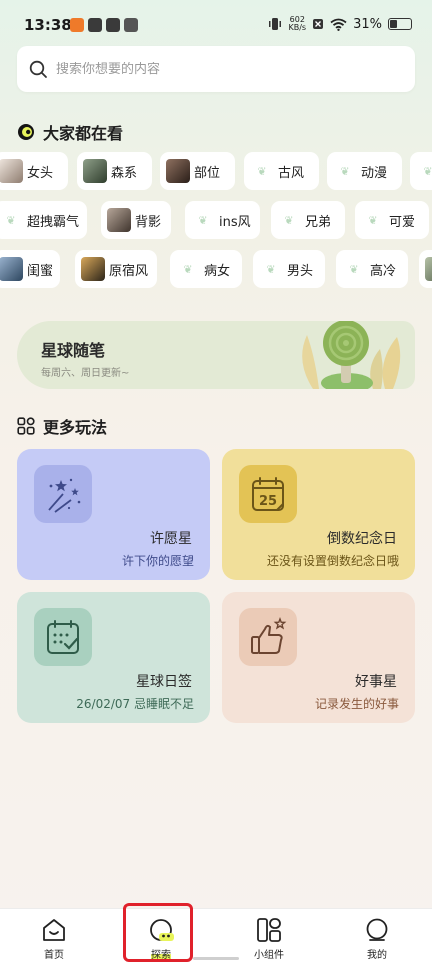 The height and width of the screenshot is (964, 432). I want to click on card-title: 星球日签, so click(164, 682).